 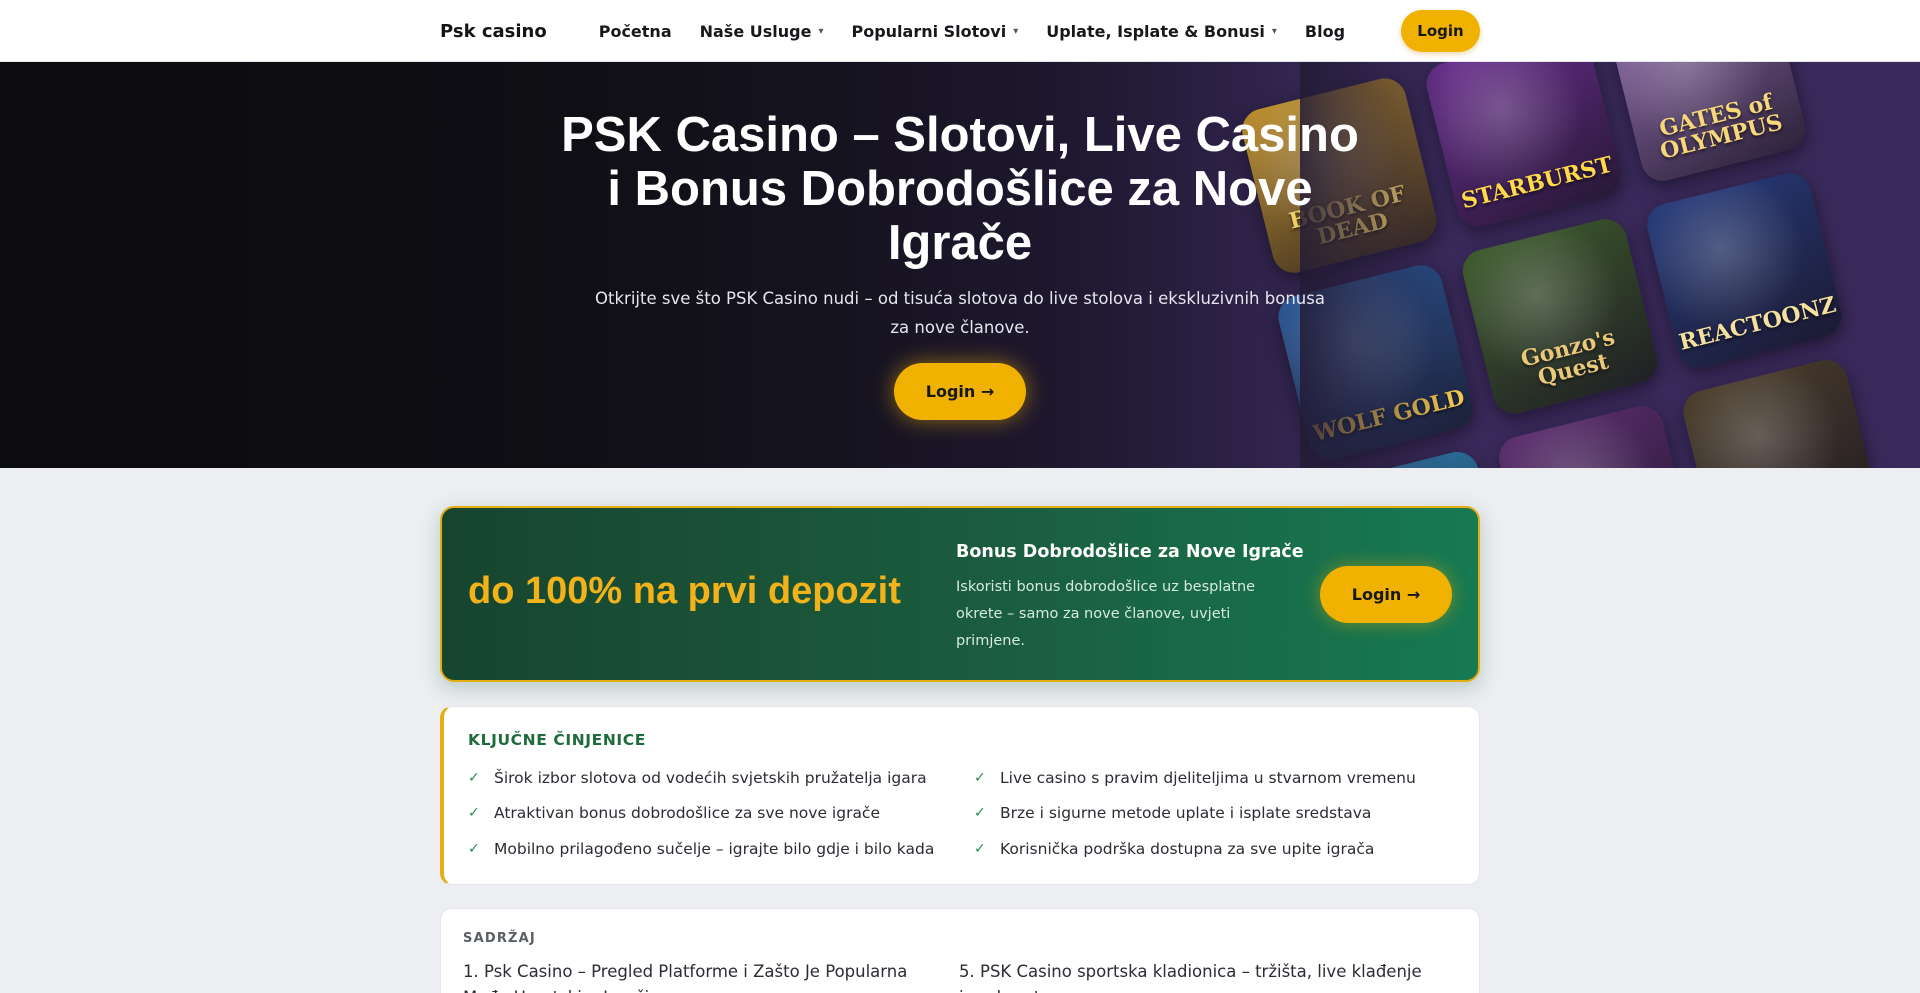 What do you see at coordinates (1440, 31) in the screenshot?
I see `nav-login-button: Login` at bounding box center [1440, 31].